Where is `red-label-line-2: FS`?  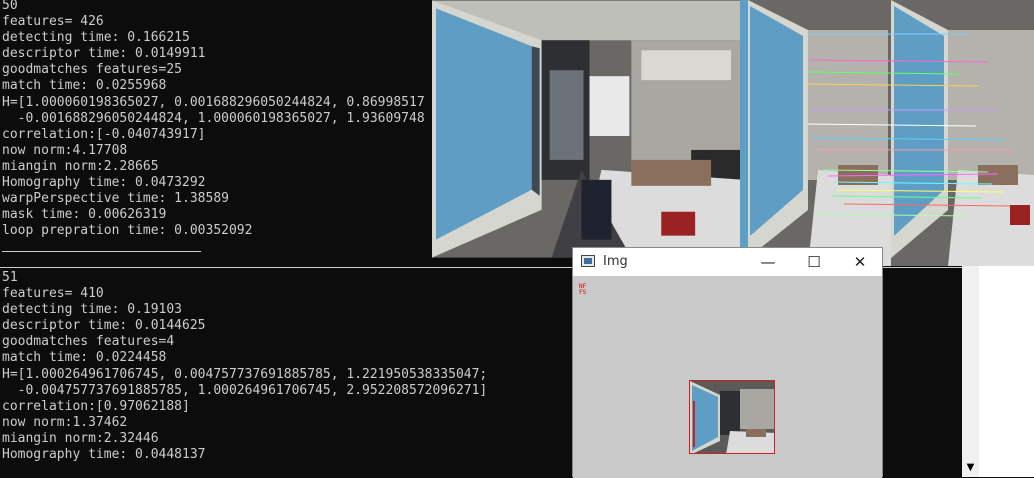 red-label-line-2: FS is located at coordinates (583, 292).